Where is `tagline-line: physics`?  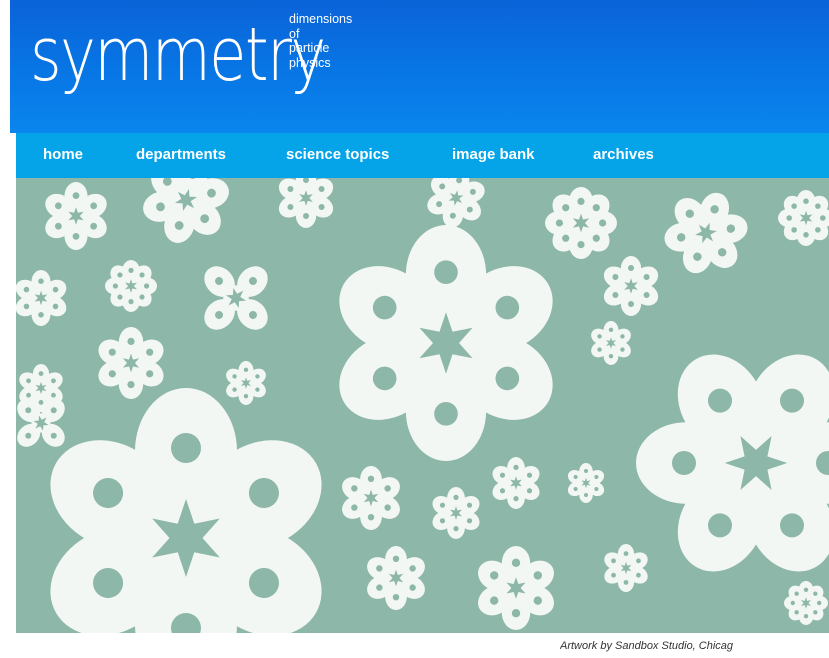 tagline-line: physics is located at coordinates (310, 62).